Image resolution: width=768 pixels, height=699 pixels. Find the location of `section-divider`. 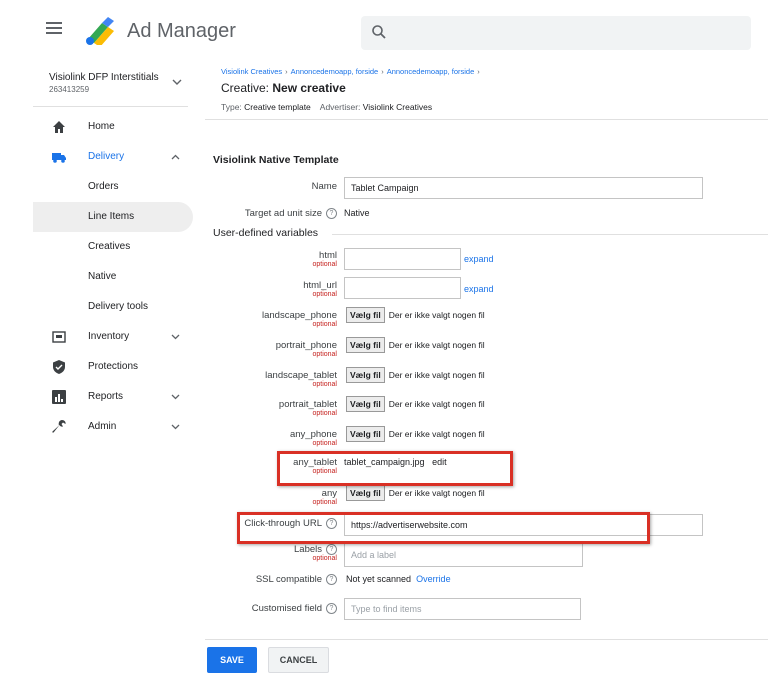

section-divider is located at coordinates (550, 234).